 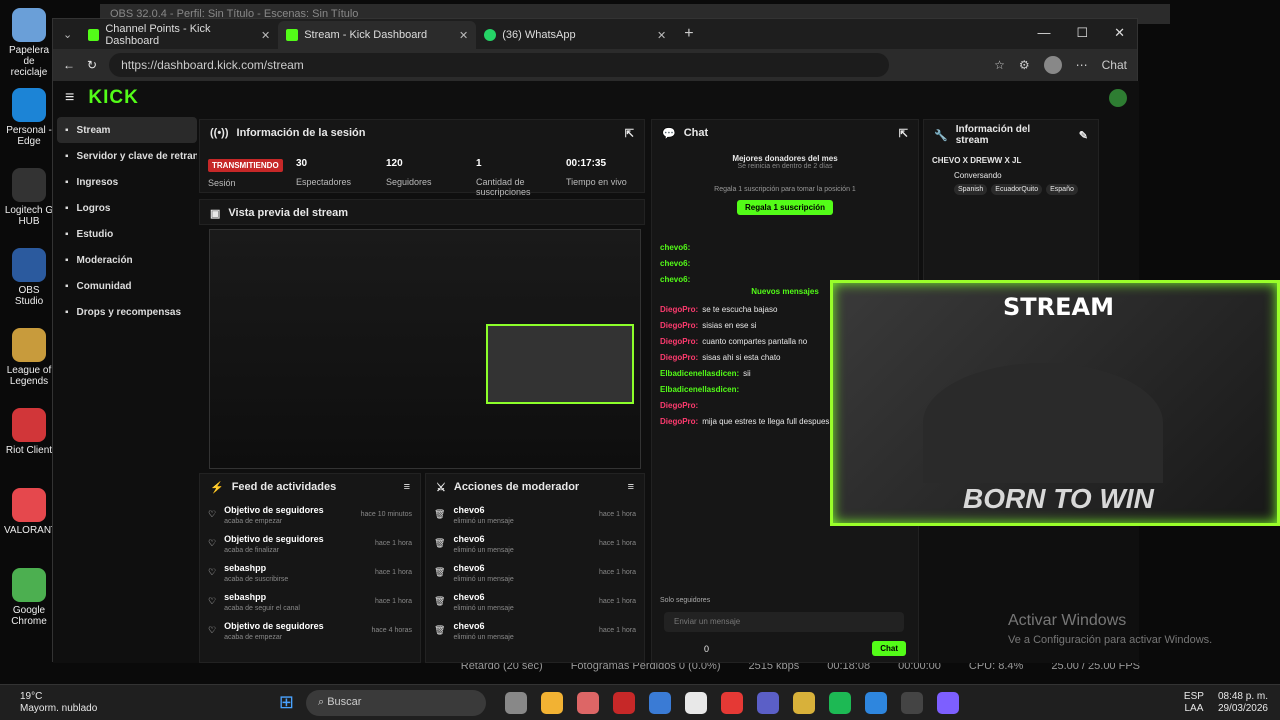 I want to click on desktop-icon: VALORANT, so click(x=30, y=512).